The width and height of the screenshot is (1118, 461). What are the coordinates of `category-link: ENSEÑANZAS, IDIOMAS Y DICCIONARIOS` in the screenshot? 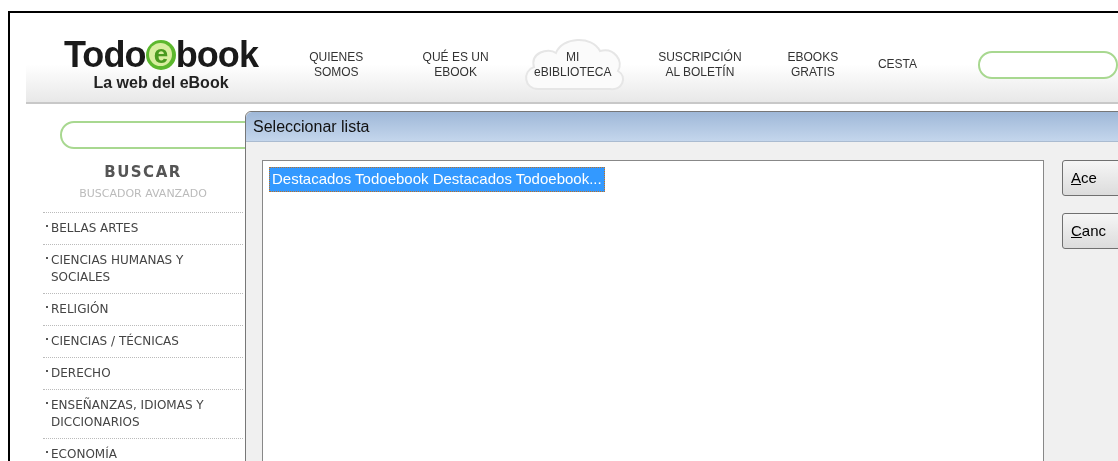 It's located at (143, 414).